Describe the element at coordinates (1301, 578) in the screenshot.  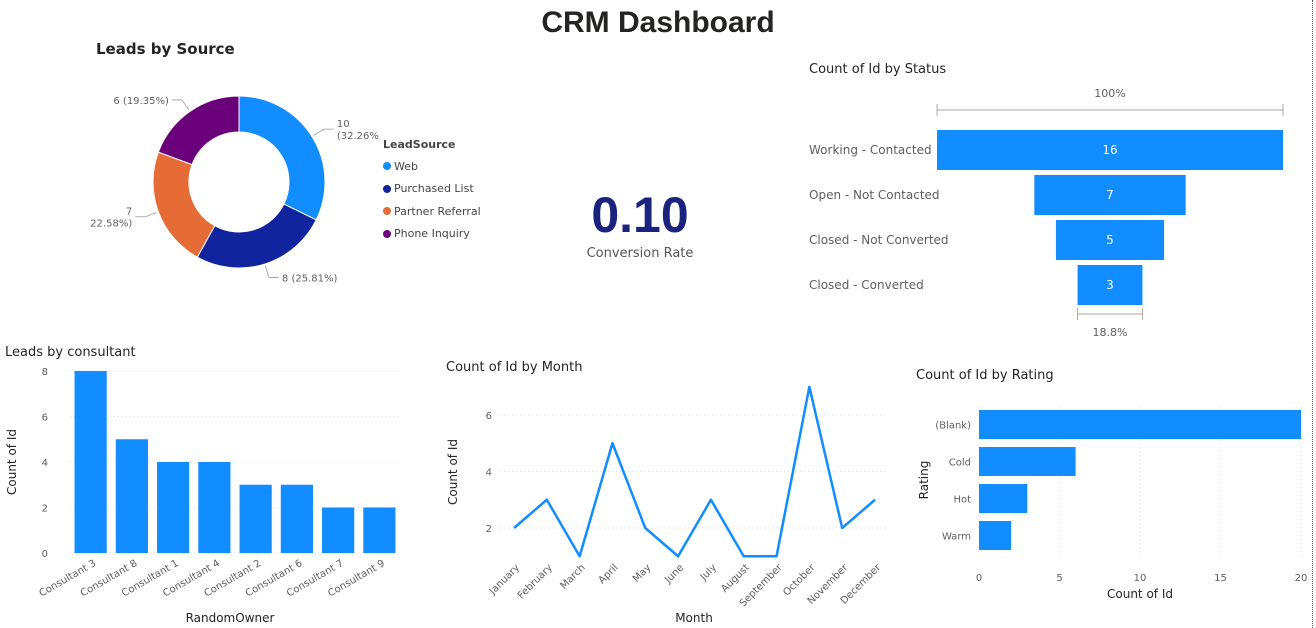
I see `x-tick-label: 20` at that location.